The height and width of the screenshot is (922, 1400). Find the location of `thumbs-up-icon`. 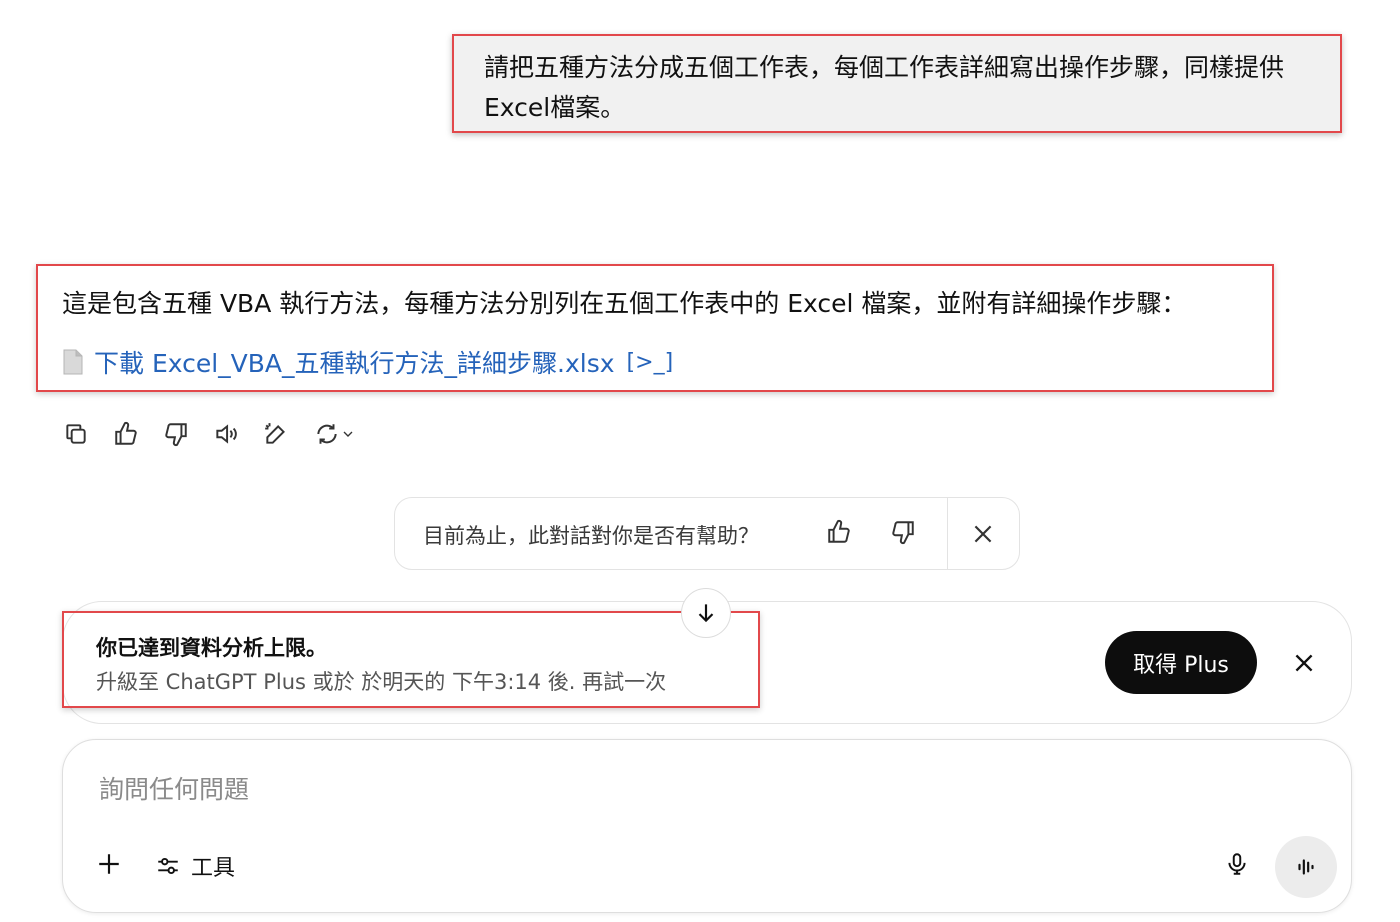

thumbs-up-icon is located at coordinates (126, 434).